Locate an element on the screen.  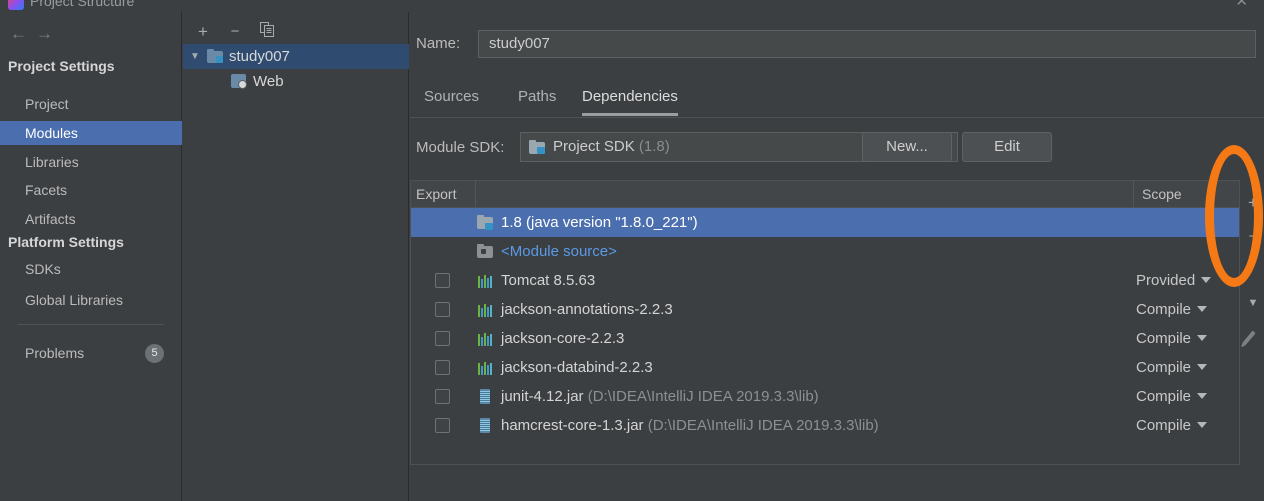
module-name-row: Name: study007 is located at coordinates (837, 46).